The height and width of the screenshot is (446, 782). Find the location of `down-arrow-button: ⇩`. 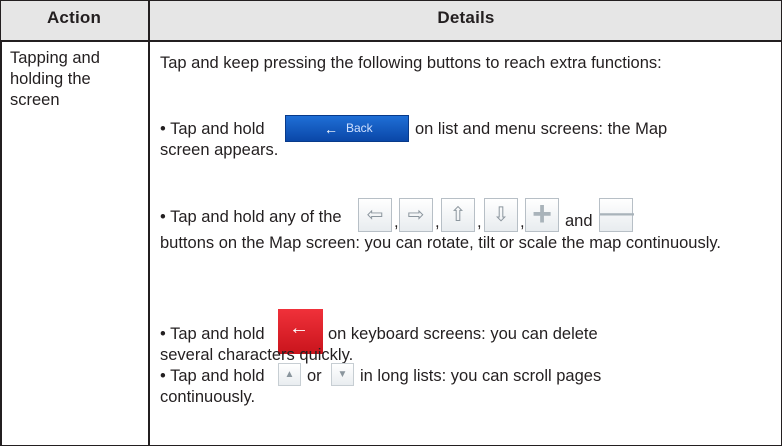

down-arrow-button: ⇩ is located at coordinates (501, 215).